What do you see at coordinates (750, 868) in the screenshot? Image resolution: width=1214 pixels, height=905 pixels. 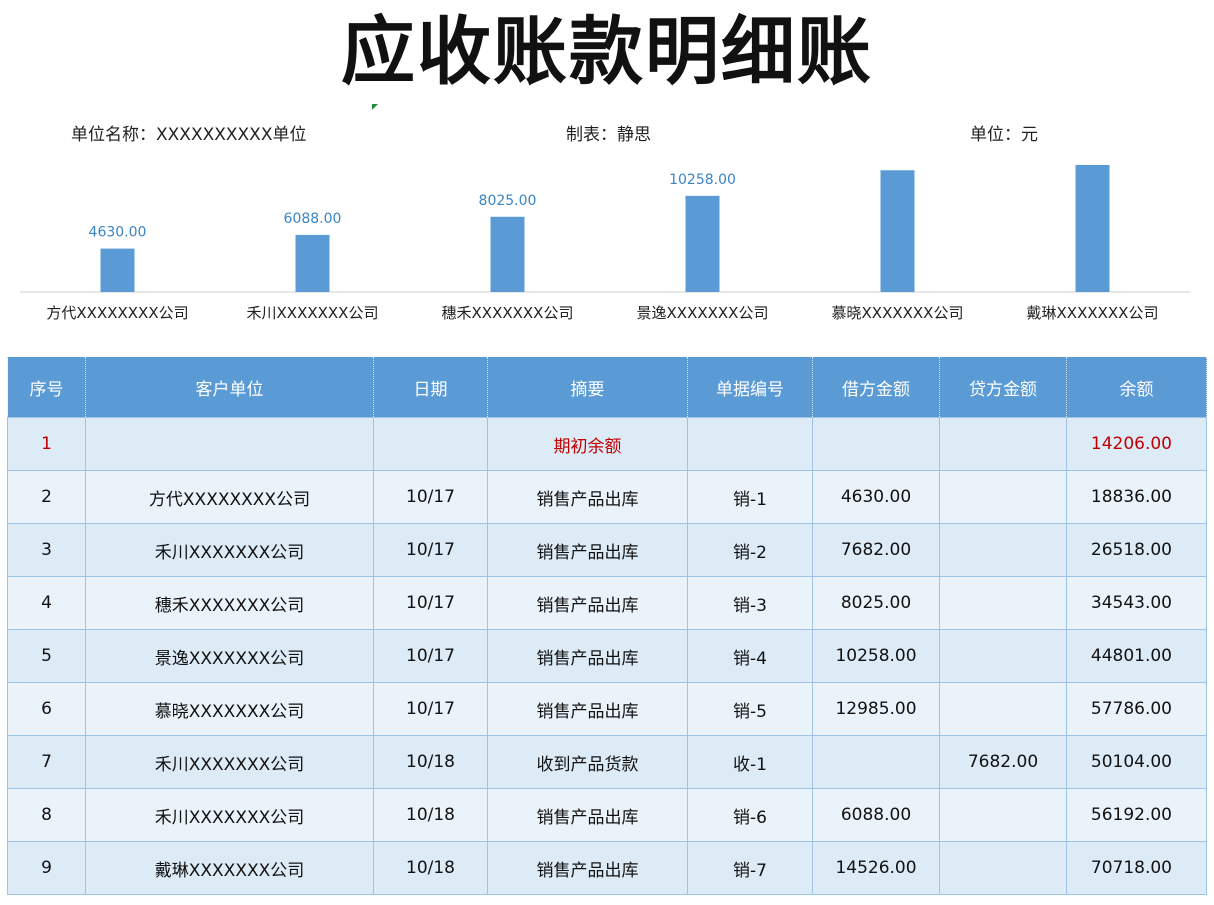 I see `row-doc-cell: 销-7` at bounding box center [750, 868].